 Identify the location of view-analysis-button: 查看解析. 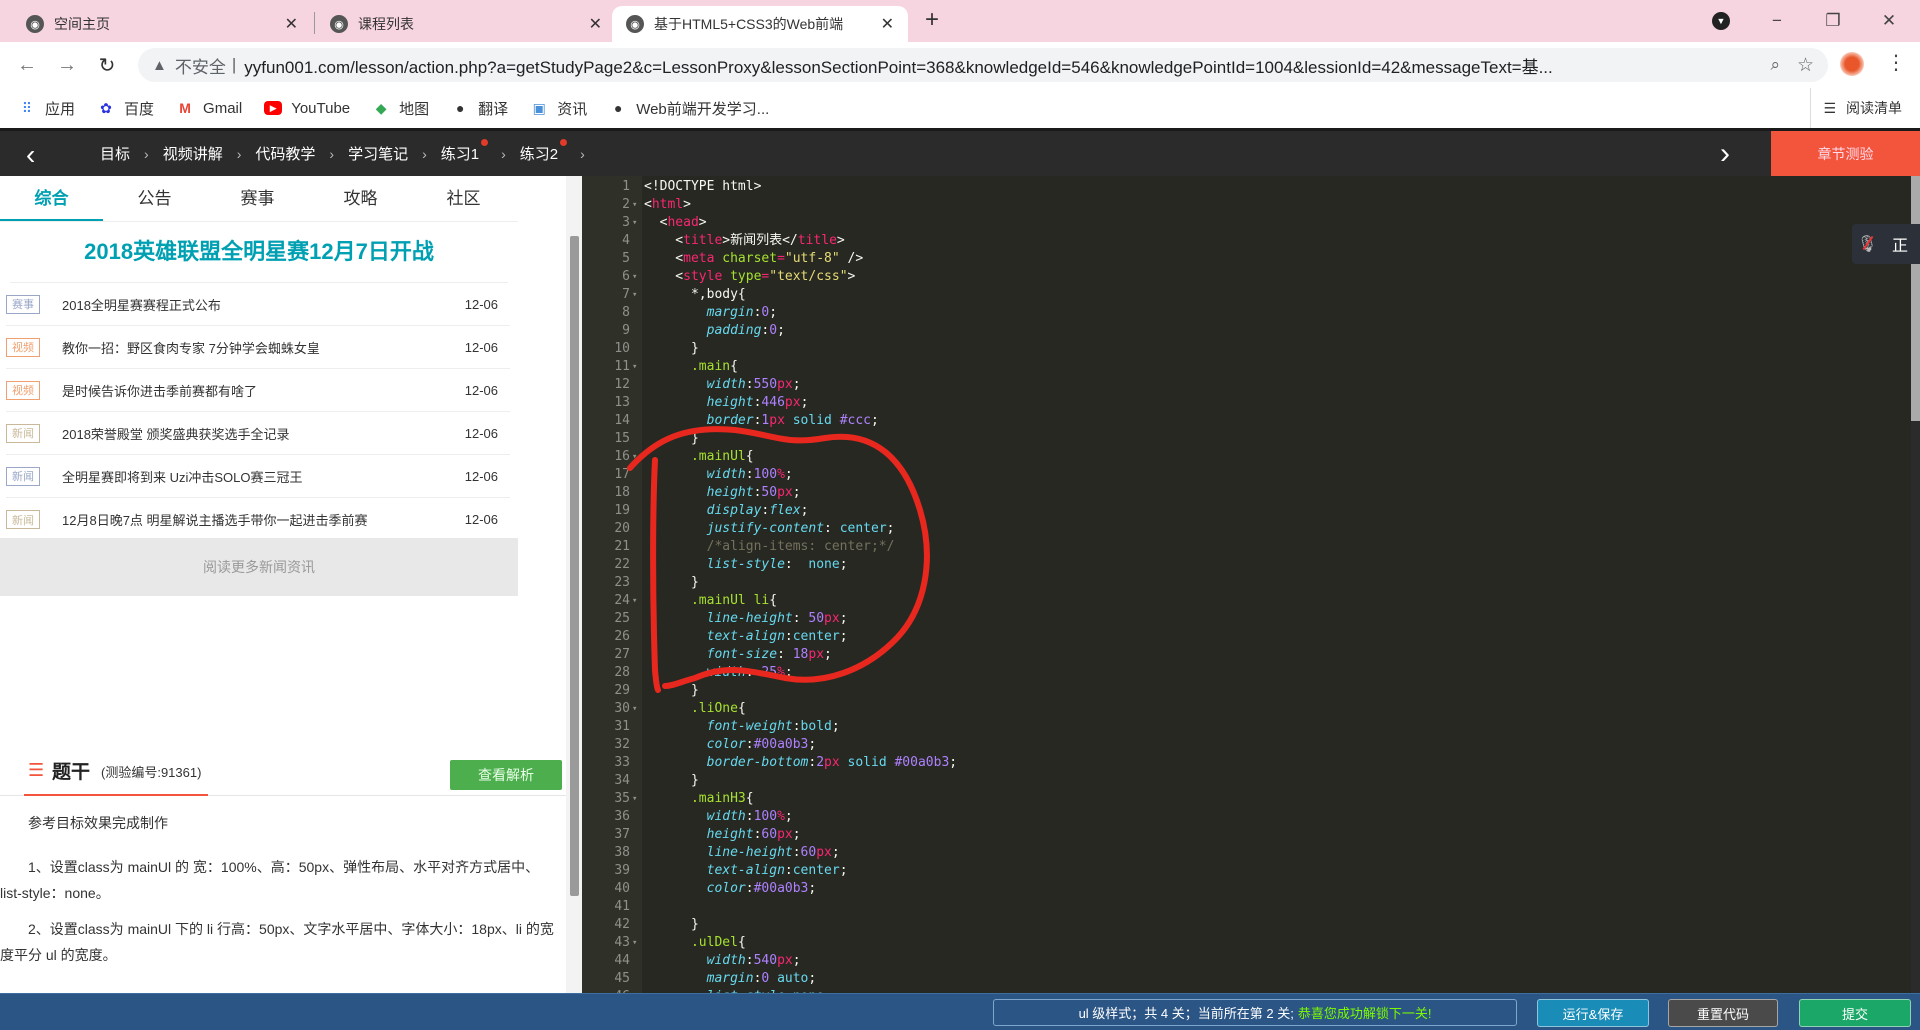
(506, 775).